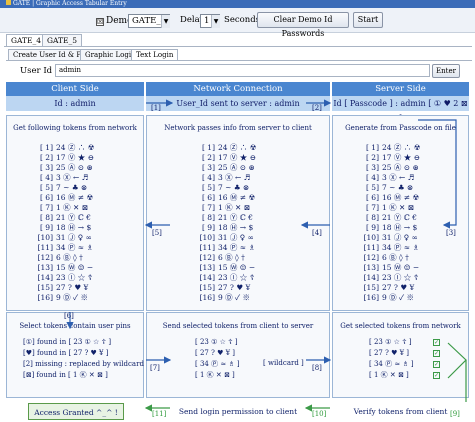 This screenshot has width=475, height=422. I want to click on arrow-label-3: [3], so click(451, 233).